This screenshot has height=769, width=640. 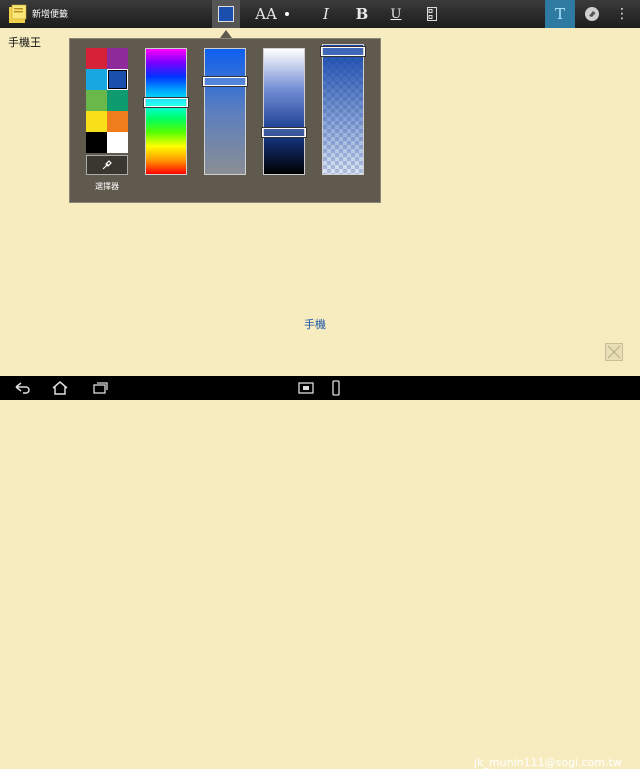 I want to click on back-icon, so click(x=22, y=388).